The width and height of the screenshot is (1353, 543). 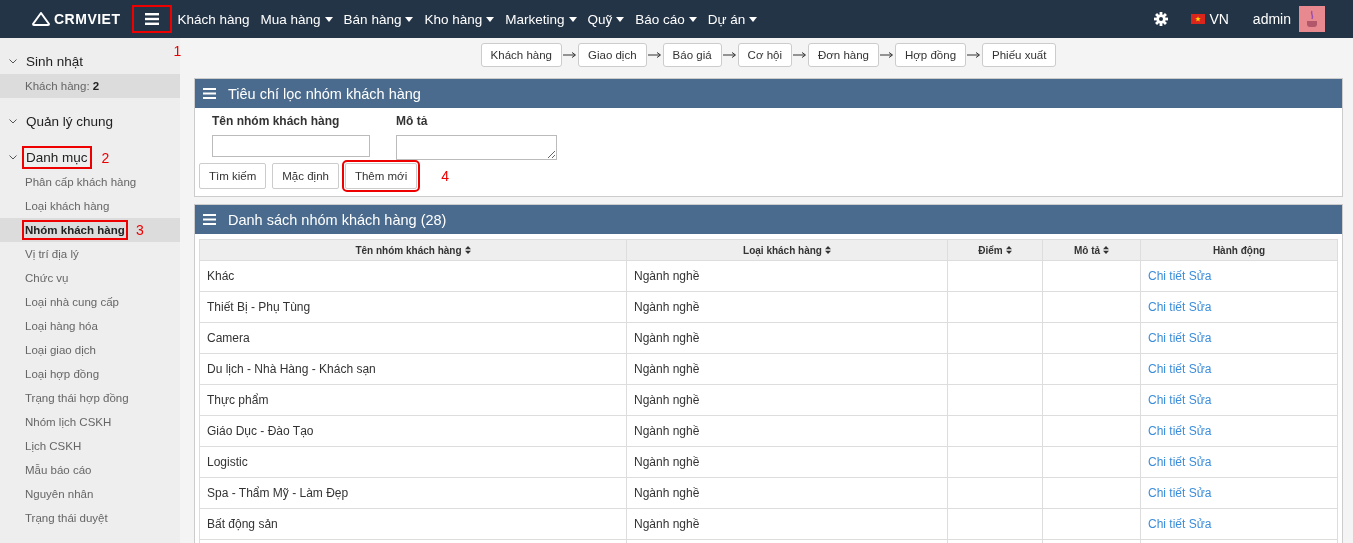 I want to click on workflow-step-button: Cơ hội, so click(x=764, y=55).